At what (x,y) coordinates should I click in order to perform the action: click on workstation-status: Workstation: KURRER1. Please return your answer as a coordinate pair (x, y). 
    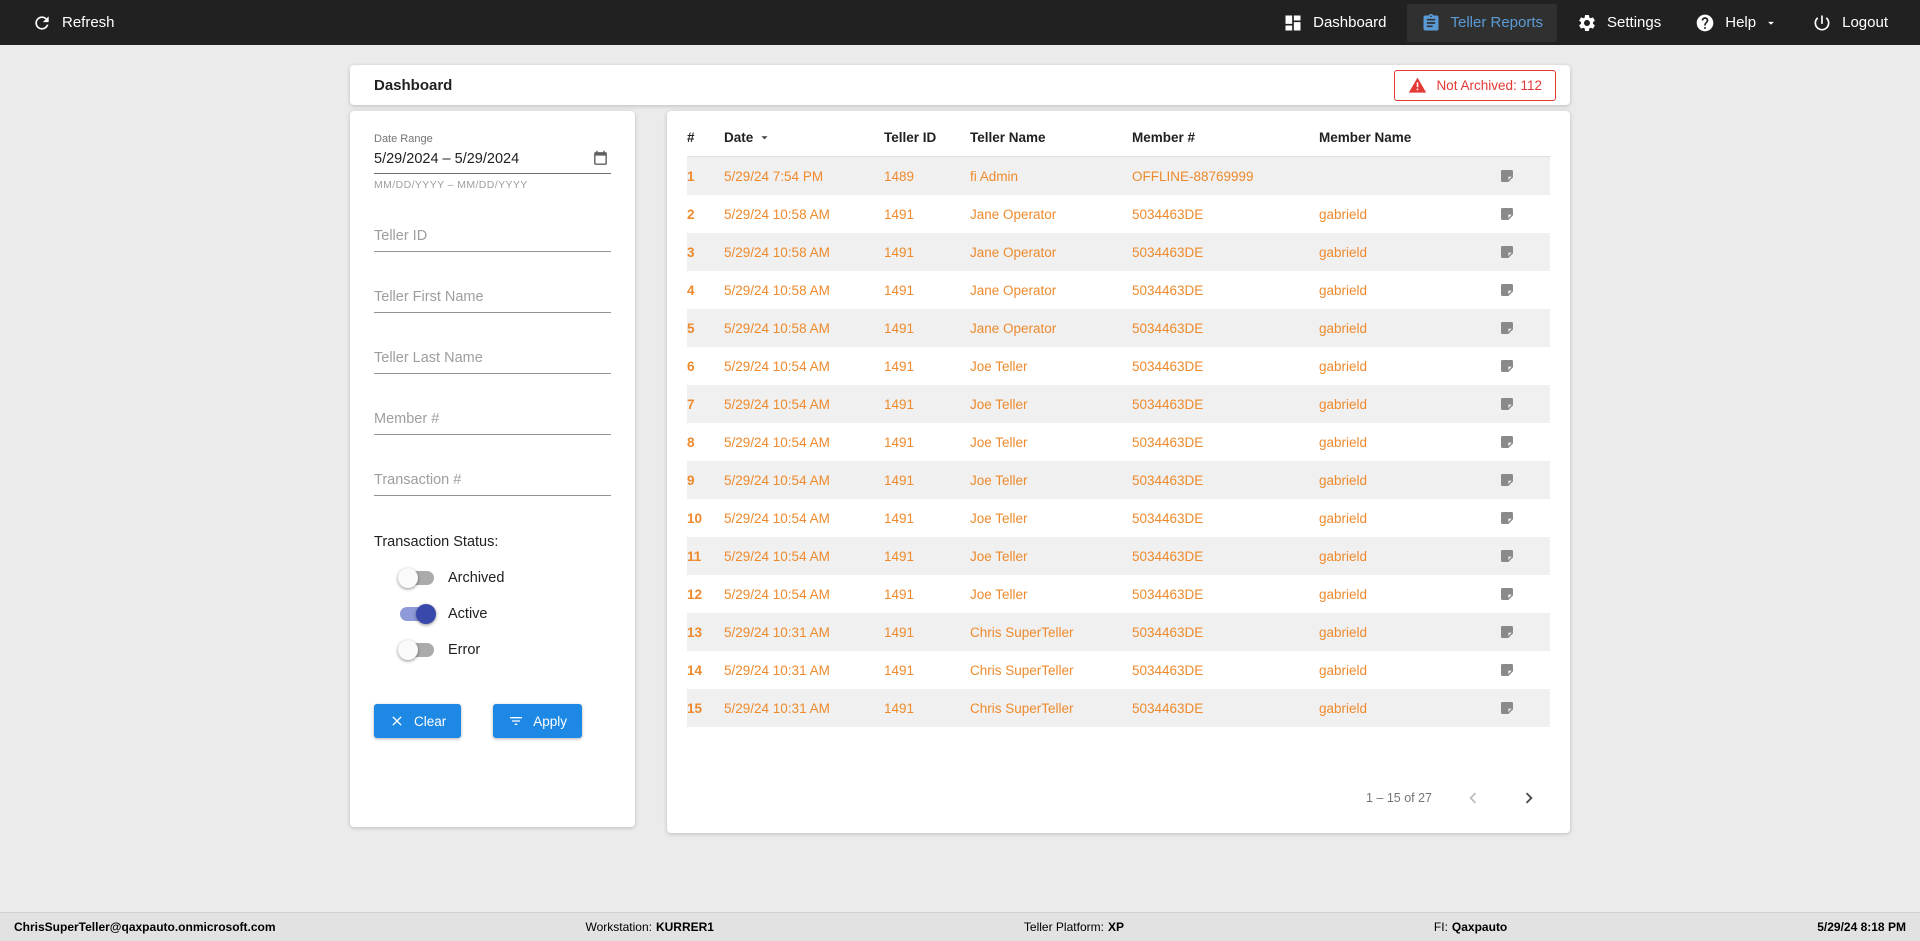
    Looking at the image, I should click on (649, 927).